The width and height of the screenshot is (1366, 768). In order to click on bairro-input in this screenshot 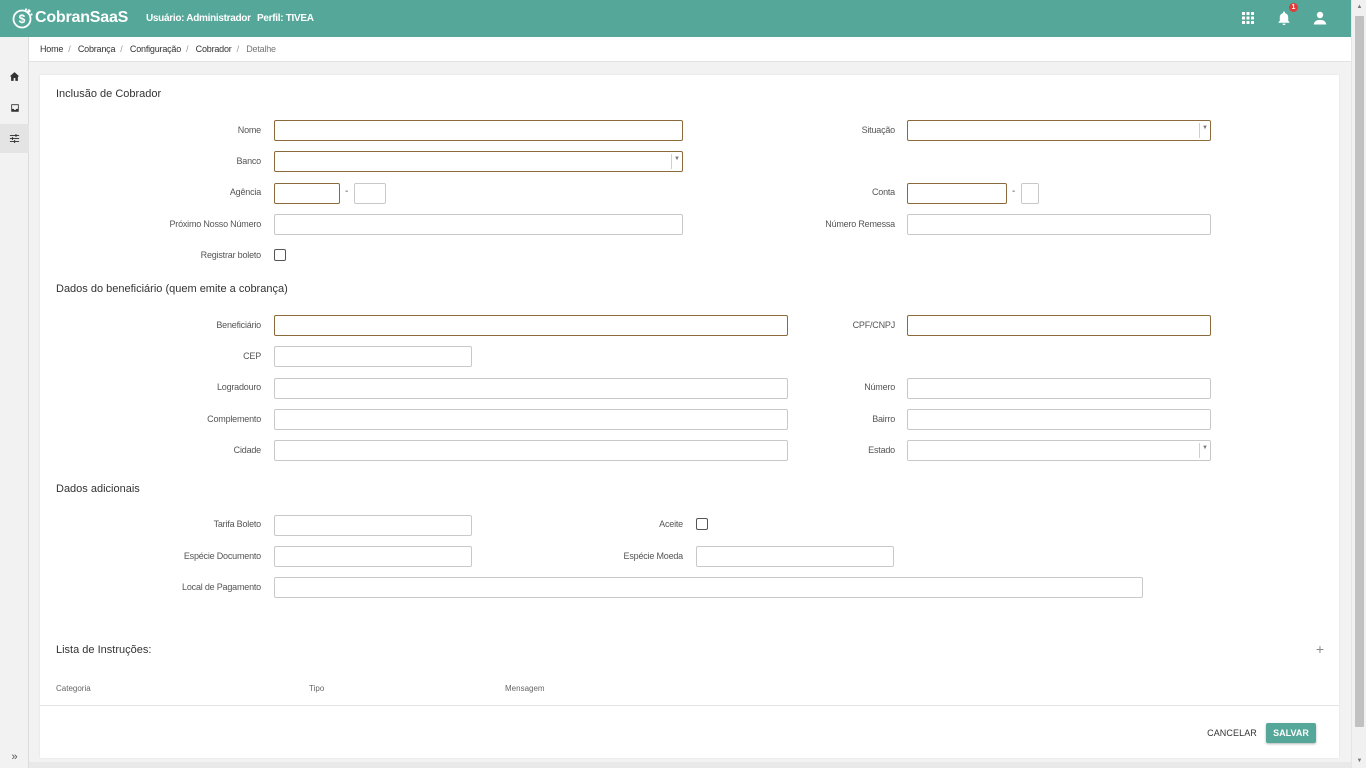, I will do `click(1059, 419)`.